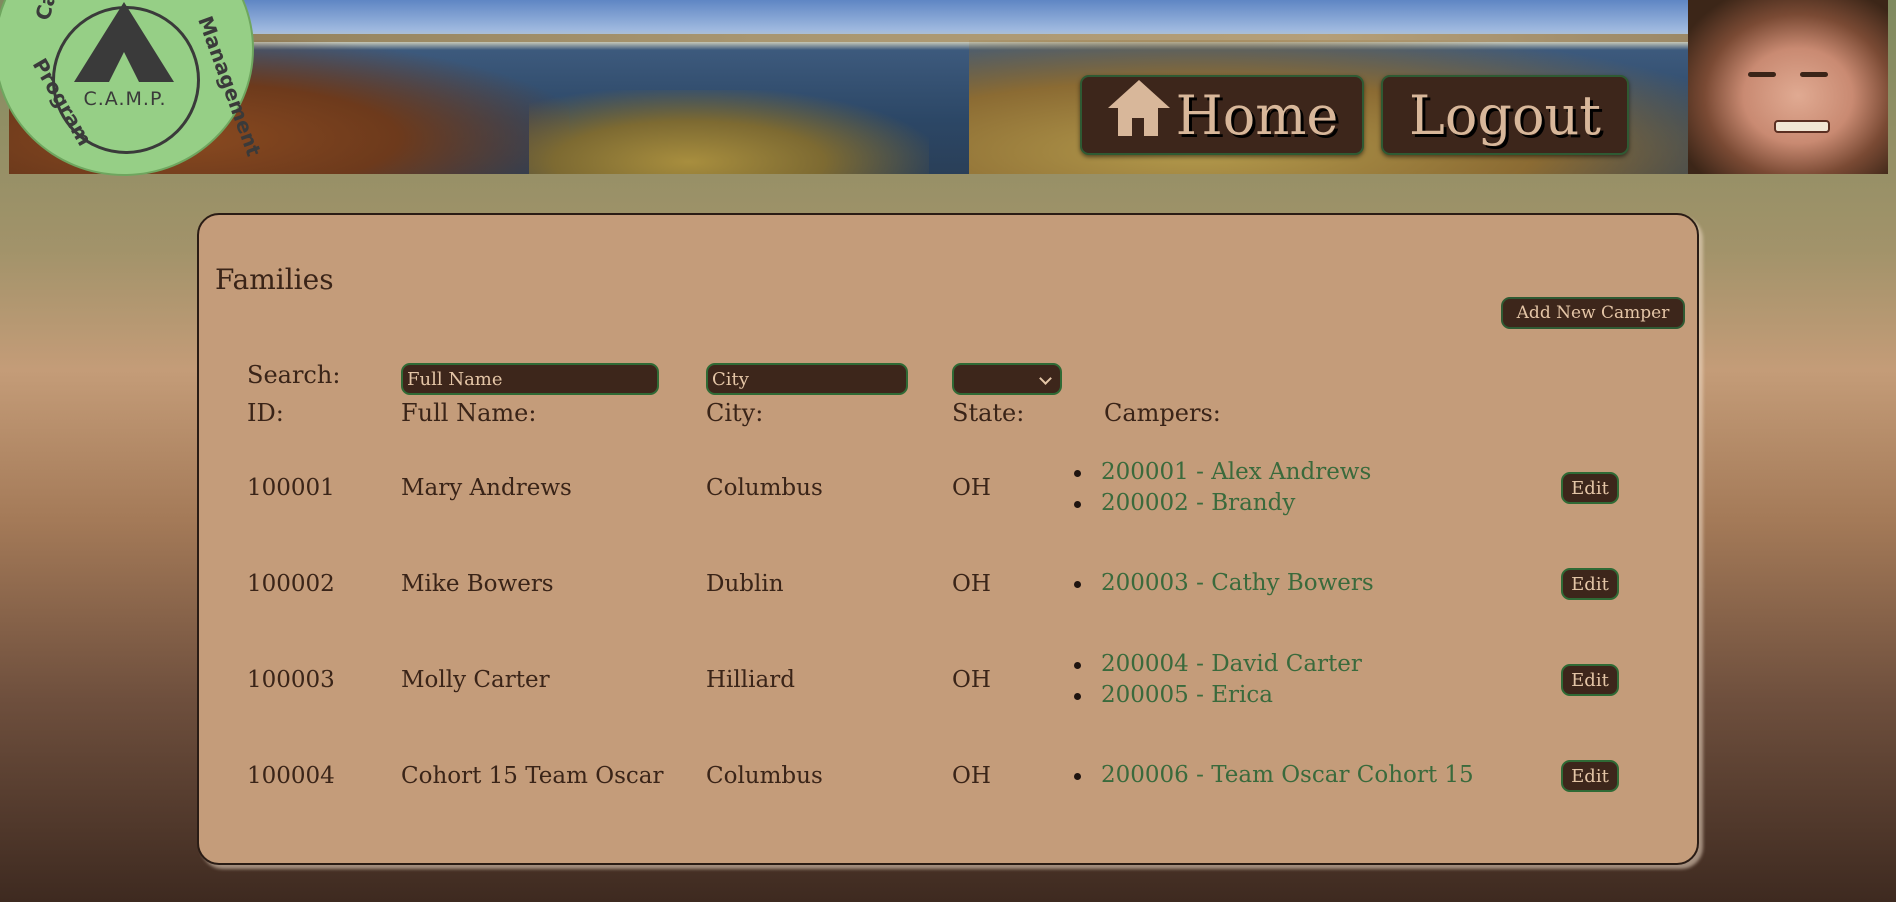 The image size is (1896, 902). What do you see at coordinates (291, 584) in the screenshot?
I see `family-id: 100002` at bounding box center [291, 584].